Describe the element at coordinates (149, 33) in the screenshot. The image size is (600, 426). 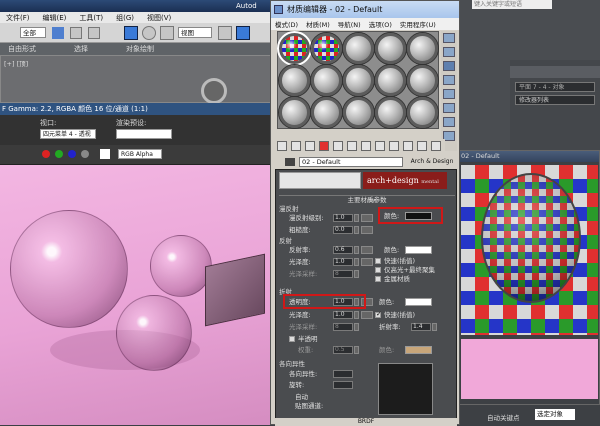
I see `rotate-icon` at that location.